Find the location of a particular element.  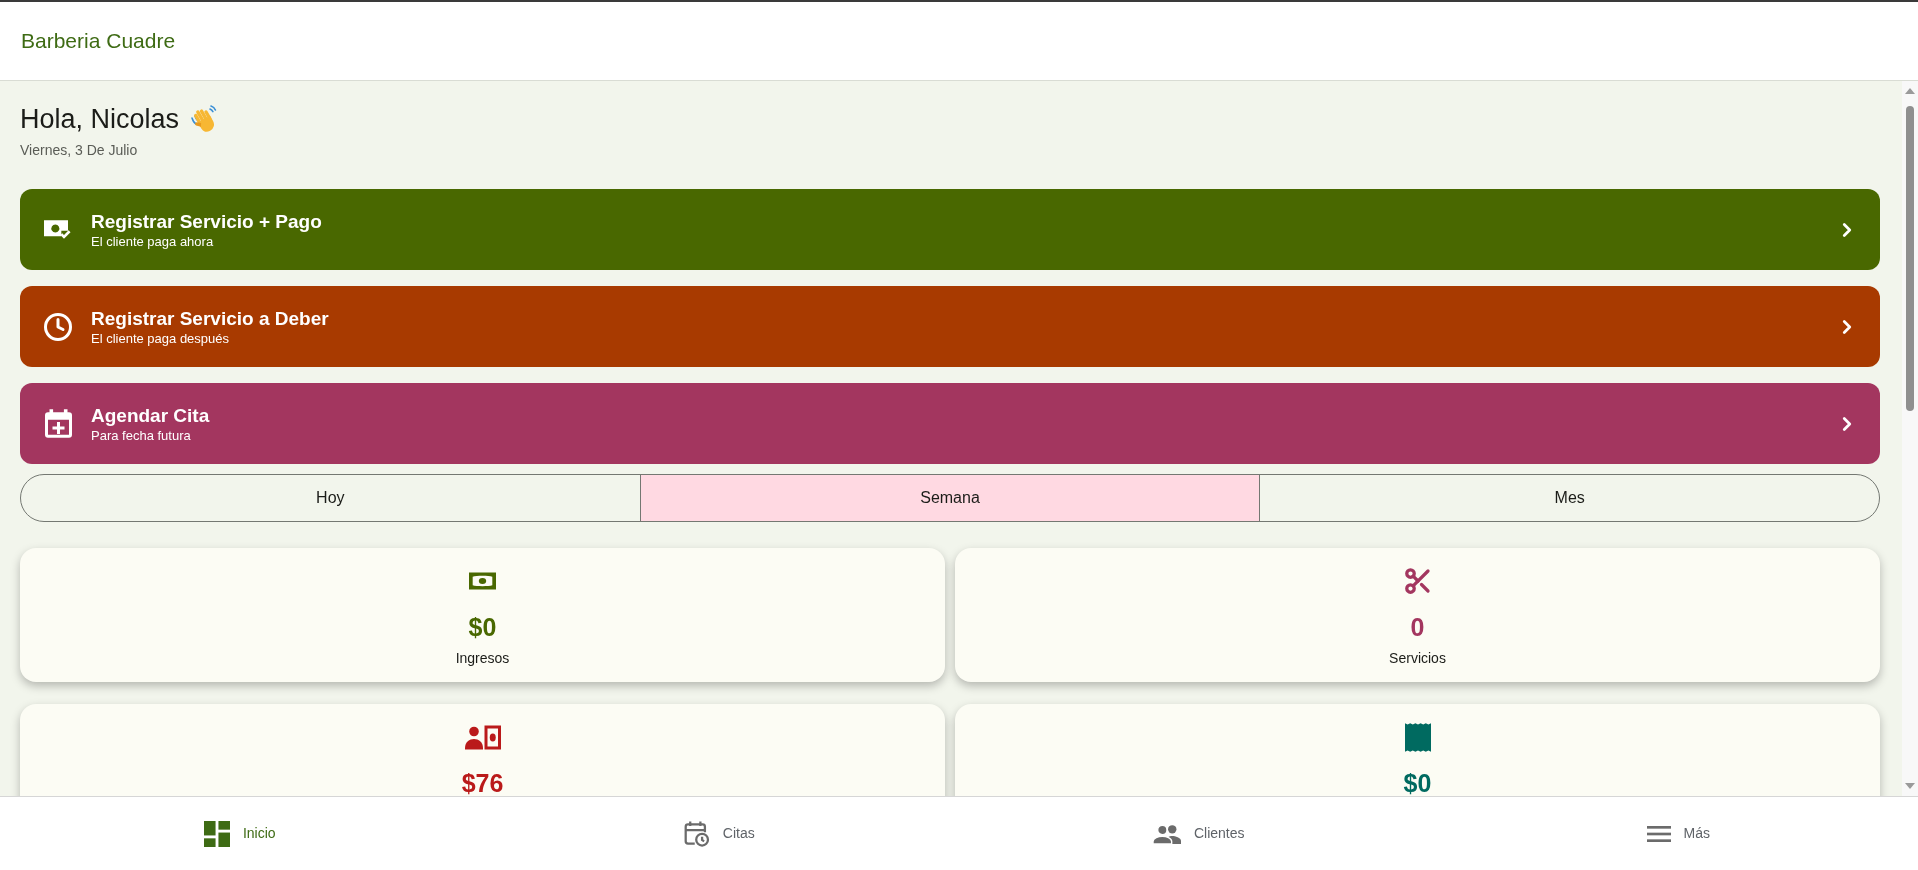

action-title: Registrar Servicio a Deber is located at coordinates (210, 318).